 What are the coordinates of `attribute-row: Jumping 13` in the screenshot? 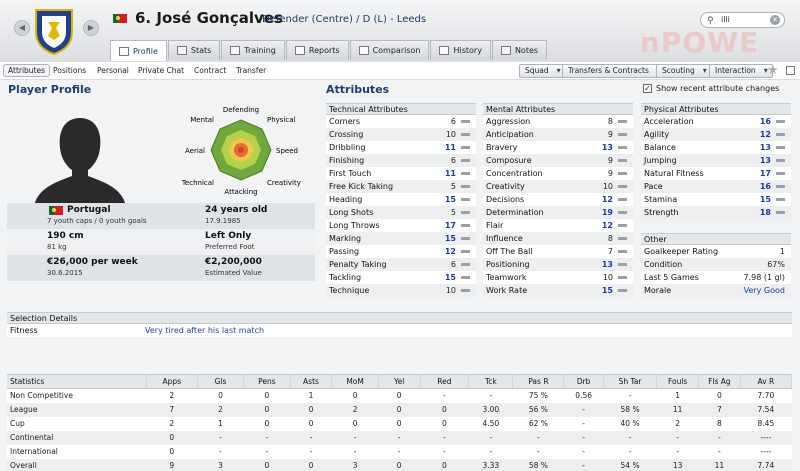 It's located at (716, 160).